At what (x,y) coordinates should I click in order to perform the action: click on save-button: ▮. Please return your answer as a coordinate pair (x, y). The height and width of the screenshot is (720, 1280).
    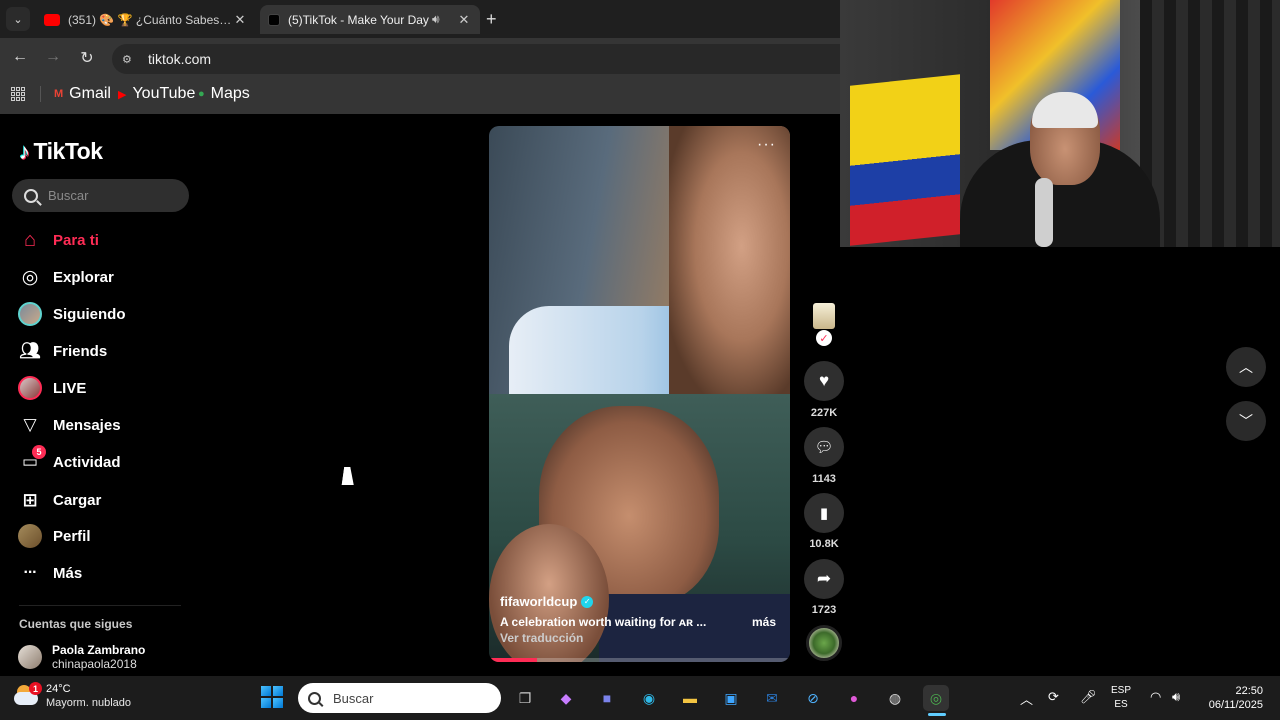
    Looking at the image, I should click on (824, 513).